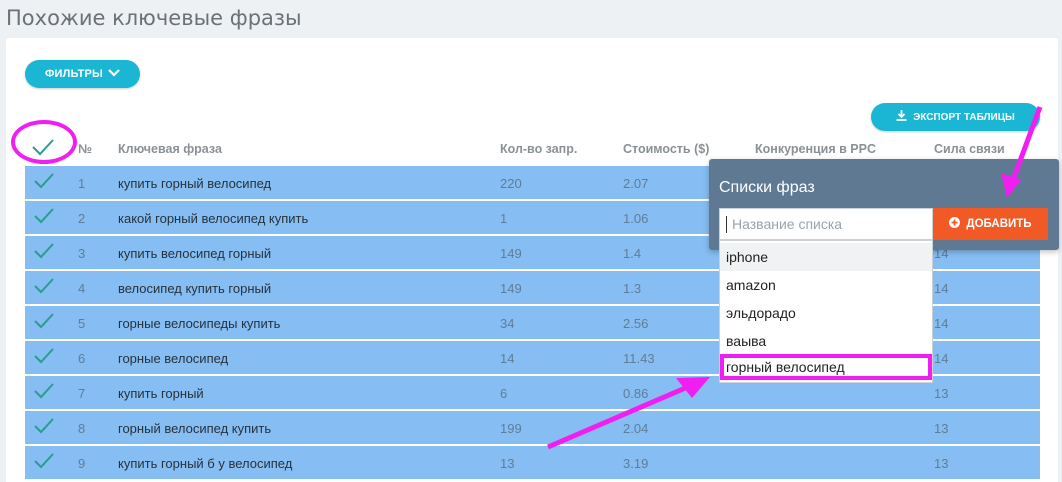 The image size is (1062, 482). What do you see at coordinates (195, 253) in the screenshot?
I see `row-phrase: купить велосипед горный` at bounding box center [195, 253].